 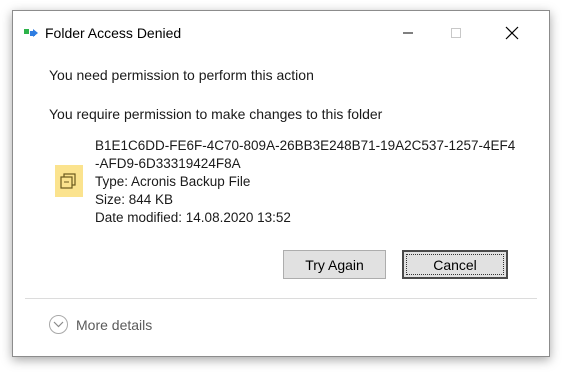 What do you see at coordinates (114, 324) in the screenshot?
I see `more-details-label: More details` at bounding box center [114, 324].